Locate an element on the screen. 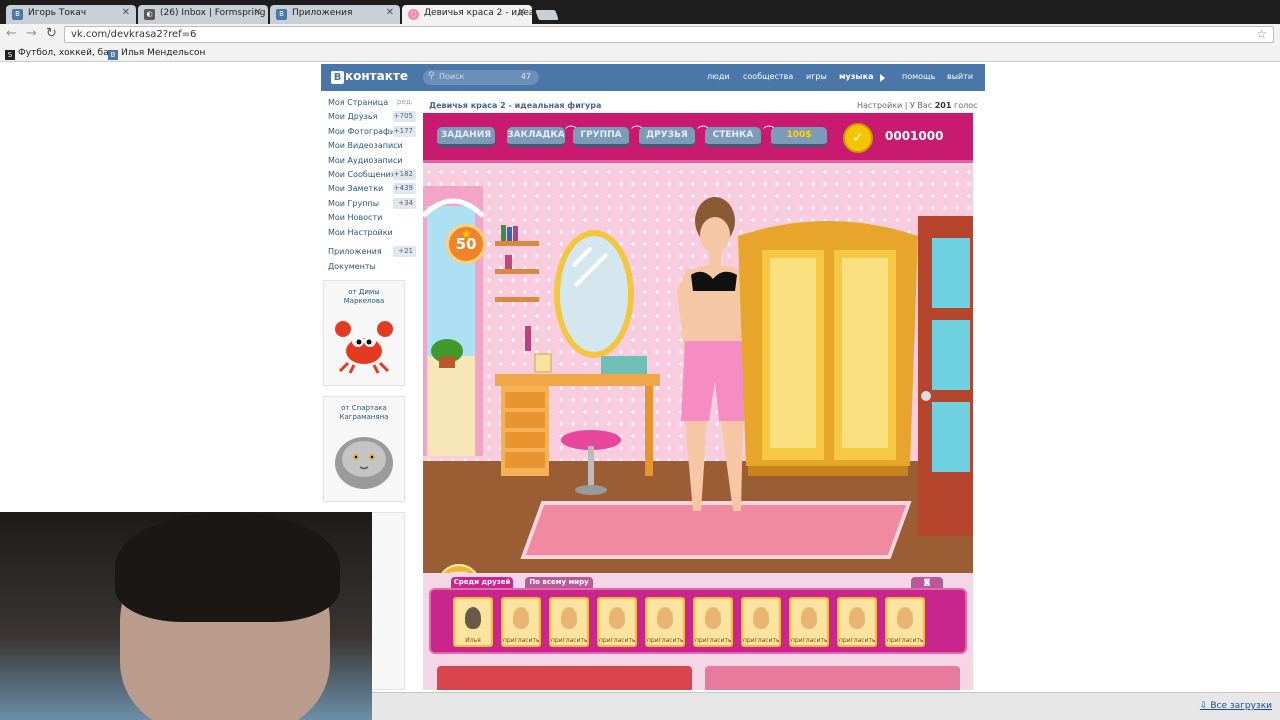 The height and width of the screenshot is (720, 1280). menu-groups: Мои Группы is located at coordinates (353, 203).